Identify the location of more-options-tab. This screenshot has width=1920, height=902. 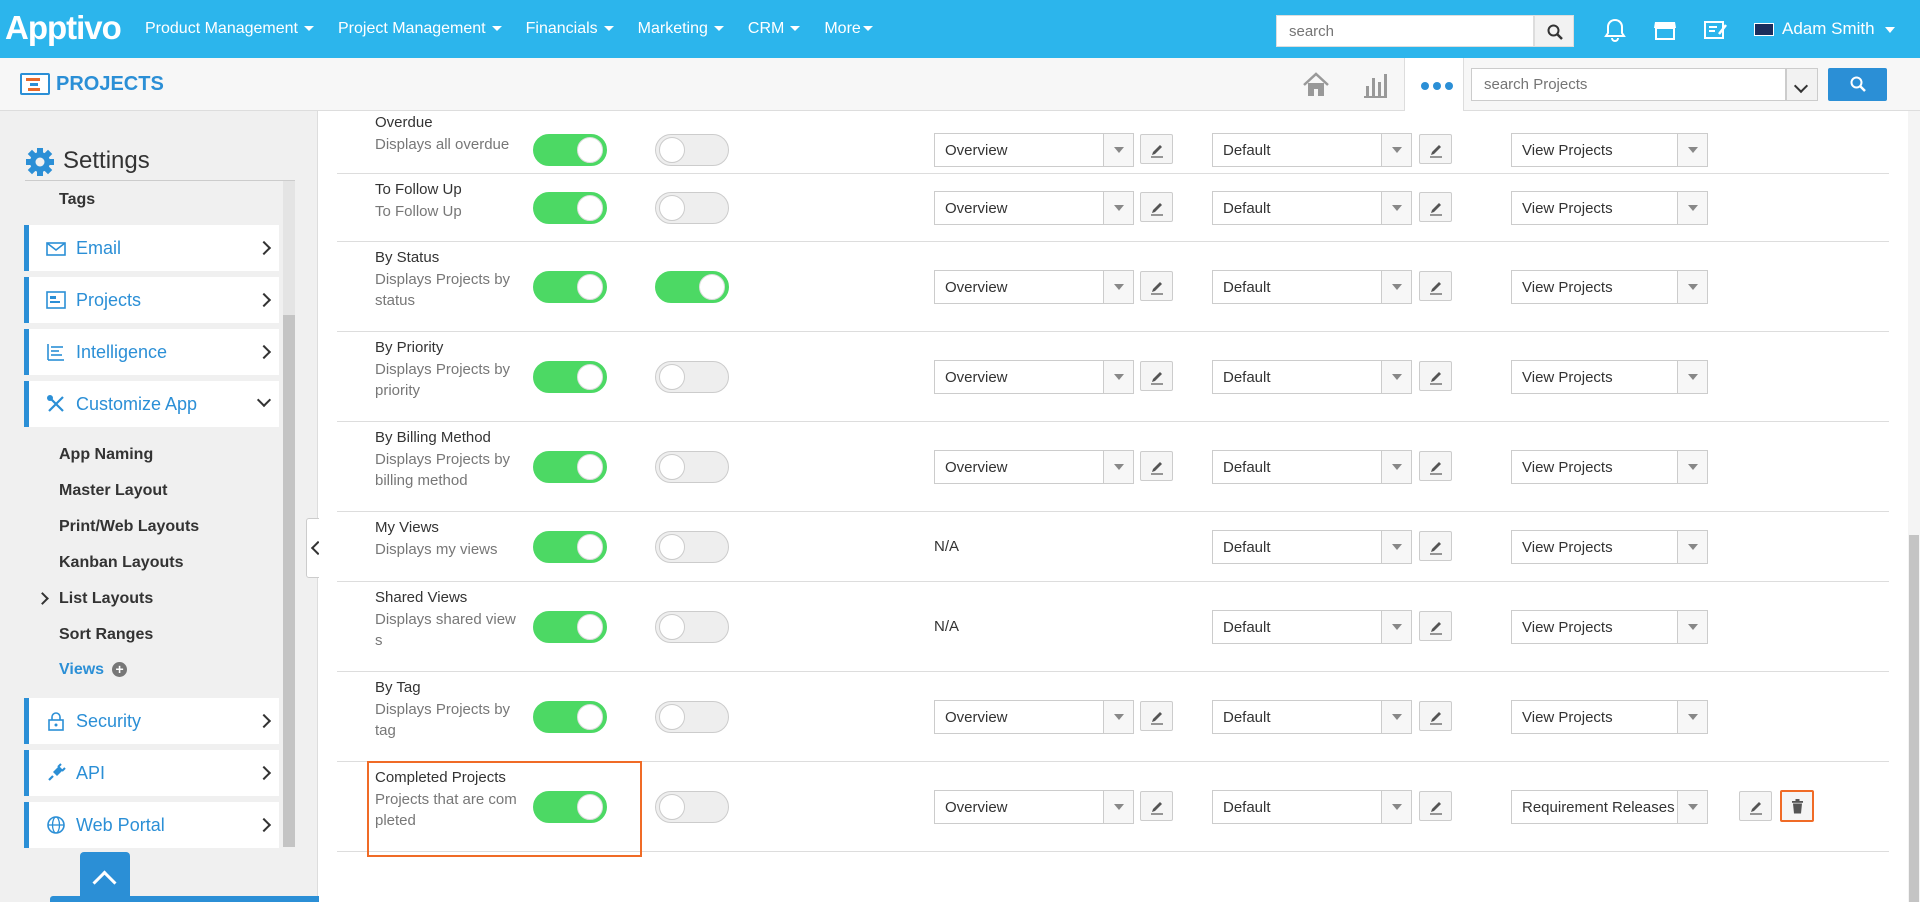
(1434, 84).